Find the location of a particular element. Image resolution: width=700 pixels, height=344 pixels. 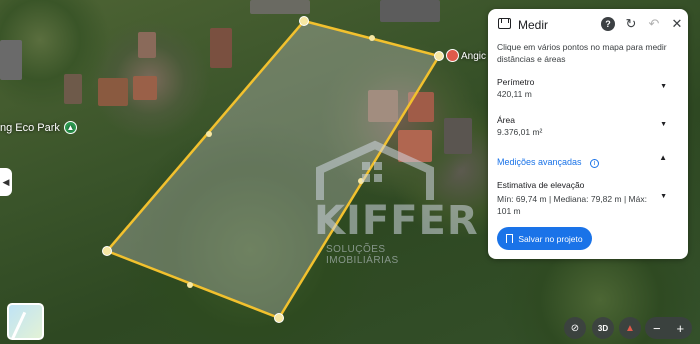

park-place-label: ng Eco Park ▲ is located at coordinates (38, 127).